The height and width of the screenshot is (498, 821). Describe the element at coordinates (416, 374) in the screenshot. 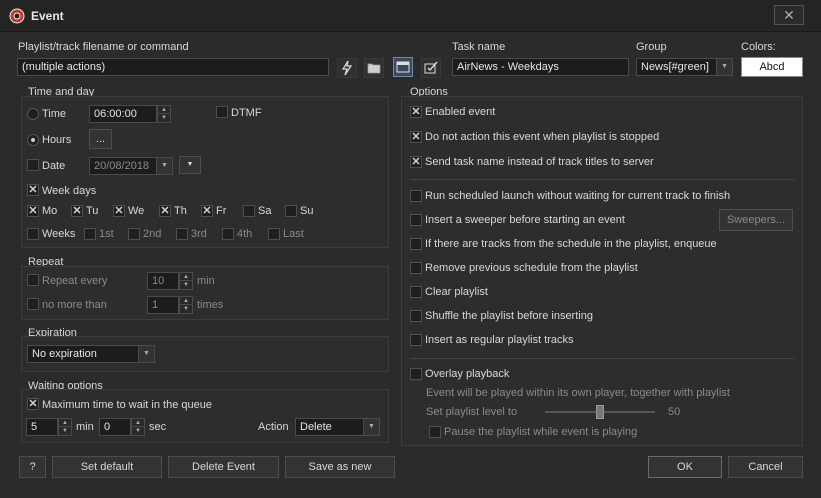

I see `overlay-playback-checkbox` at that location.